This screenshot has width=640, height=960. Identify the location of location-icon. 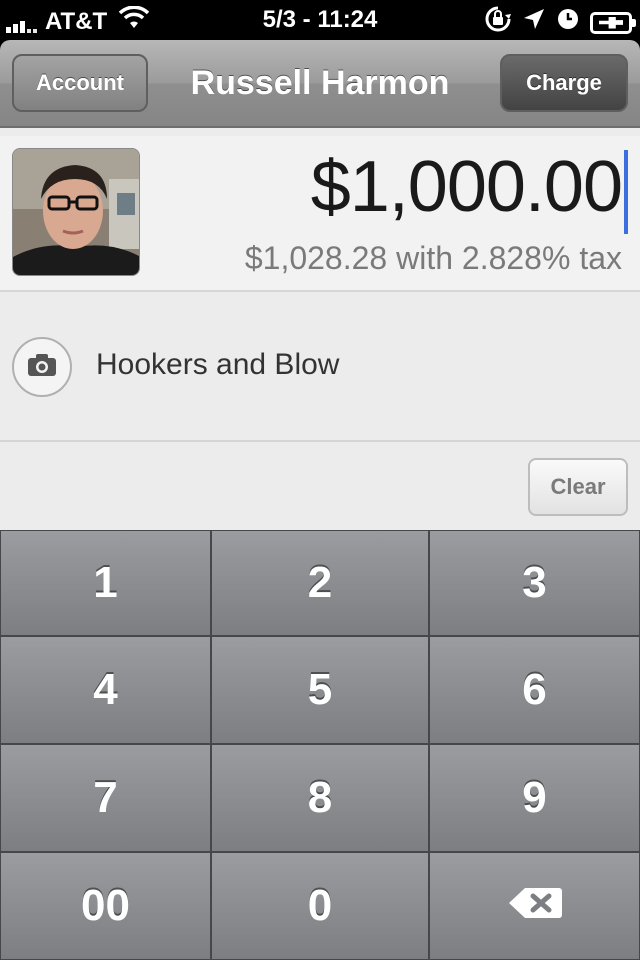
(534, 22).